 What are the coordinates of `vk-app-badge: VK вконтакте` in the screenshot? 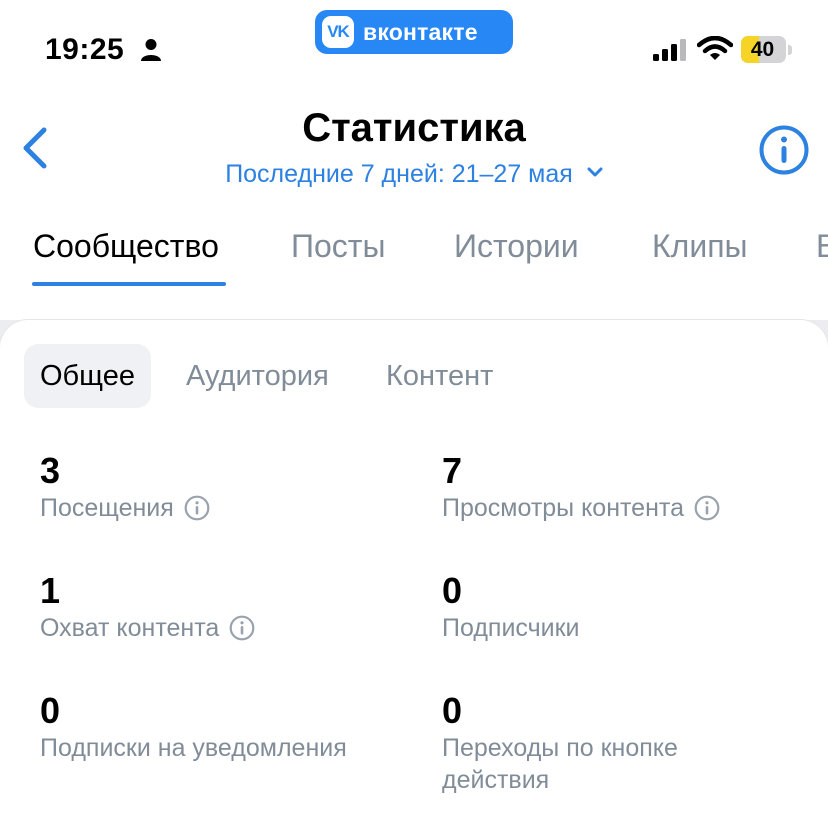 It's located at (414, 32).